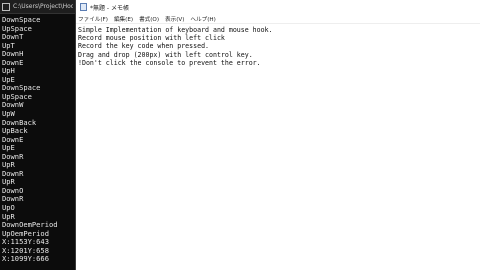 This screenshot has width=480, height=270. Describe the element at coordinates (109, 8) in the screenshot. I see `notepad-title: *無題 - メモ帳` at that location.